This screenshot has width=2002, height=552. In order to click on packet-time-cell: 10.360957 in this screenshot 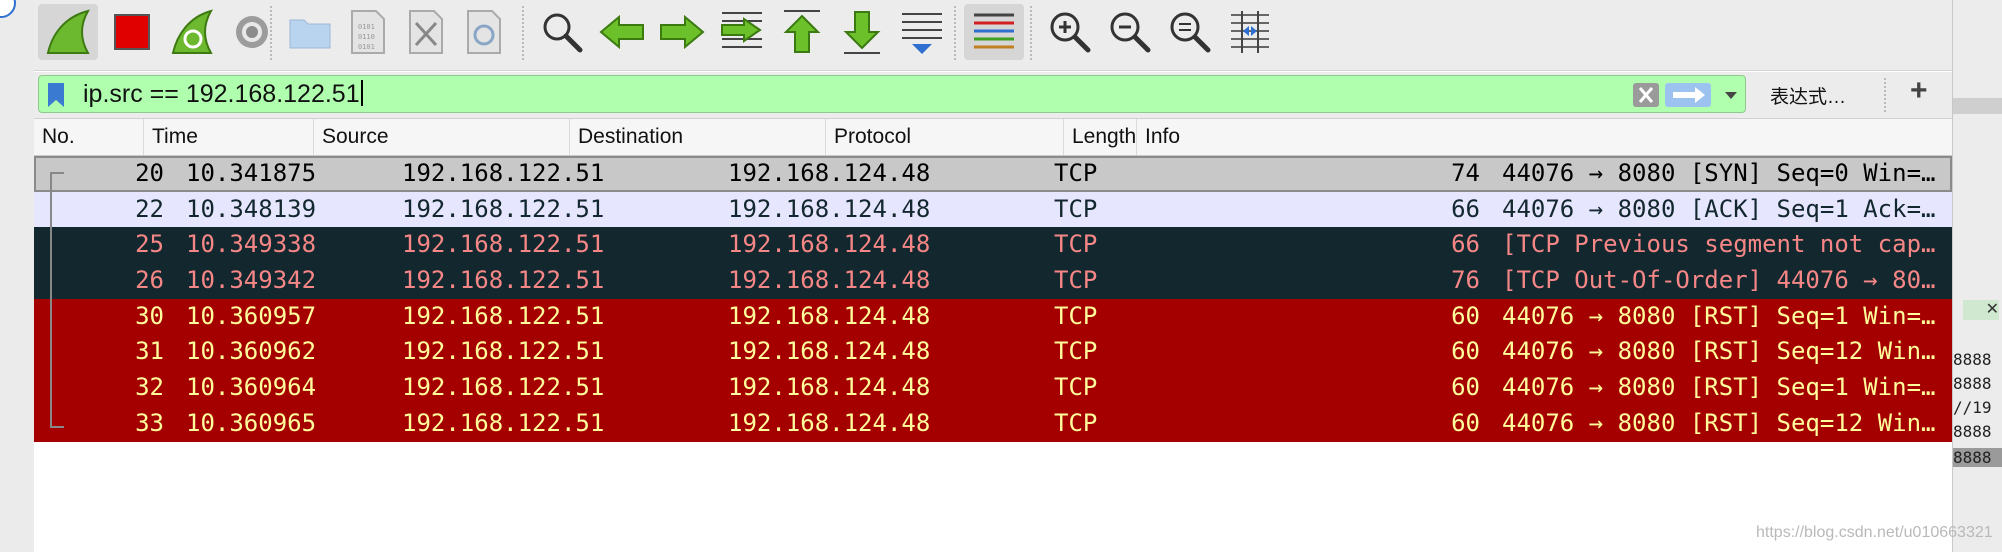, I will do `click(251, 315)`.